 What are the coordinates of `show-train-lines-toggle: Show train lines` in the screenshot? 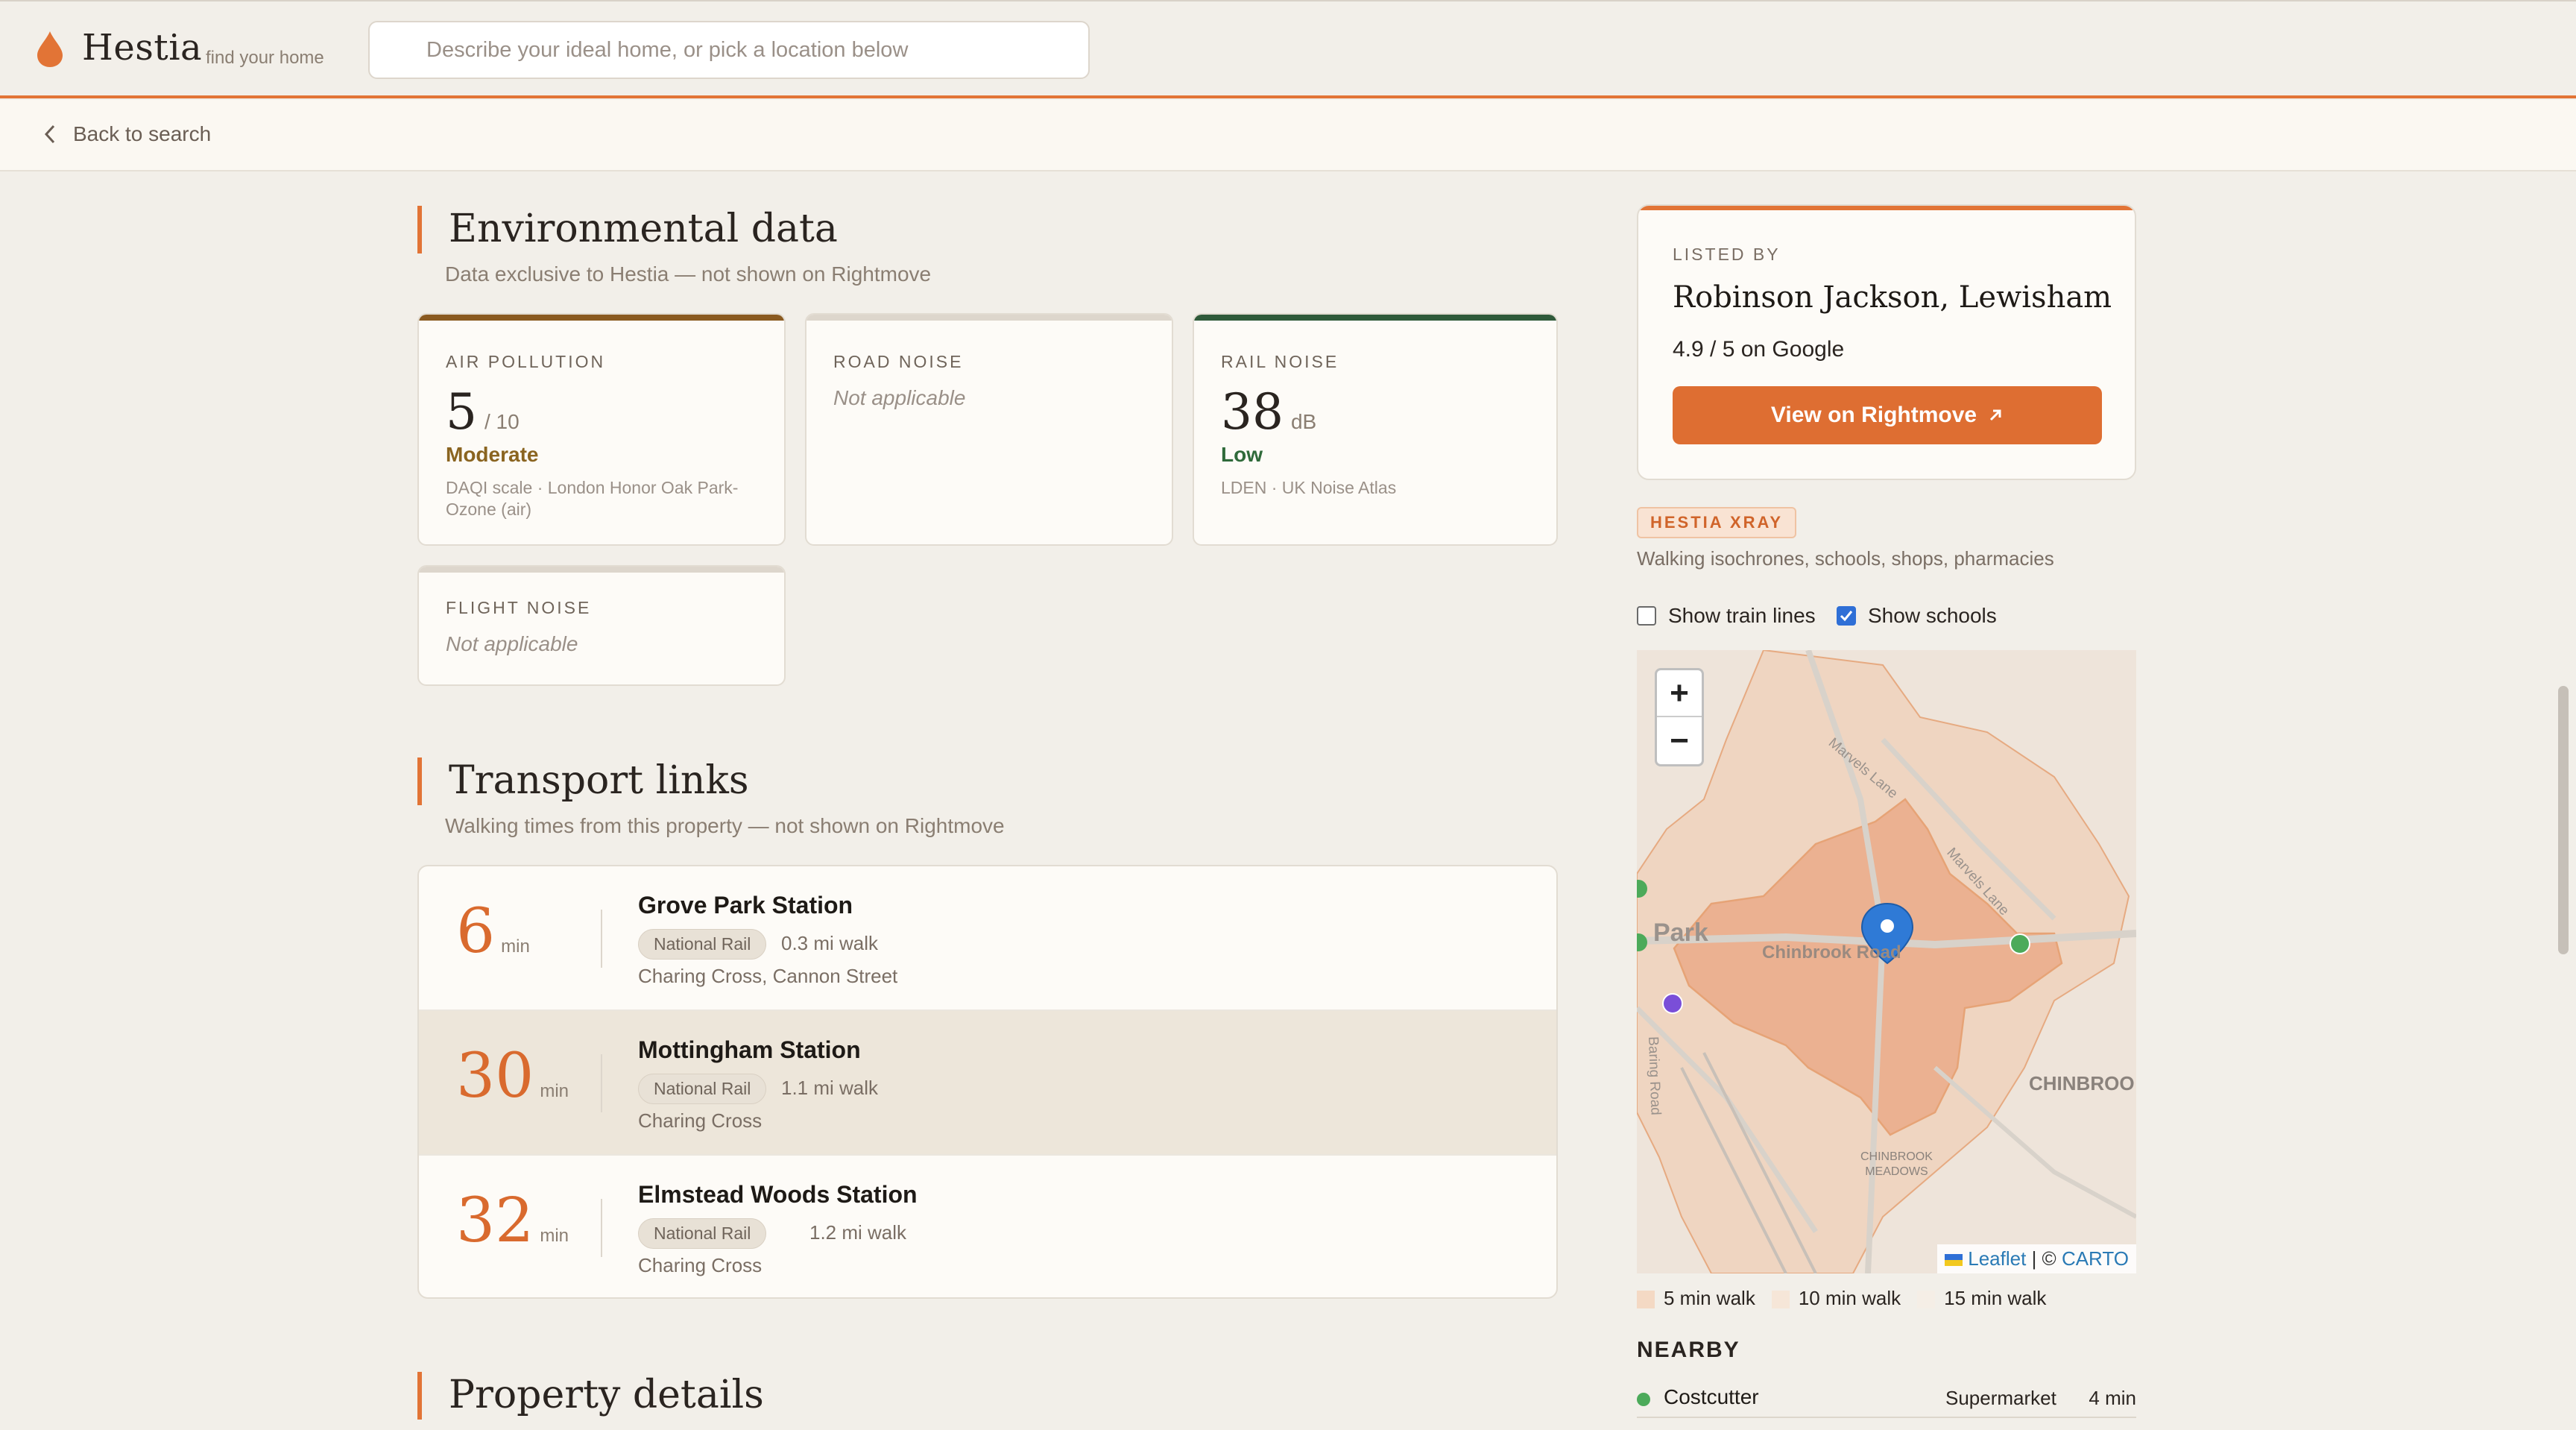 It's located at (1727, 616).